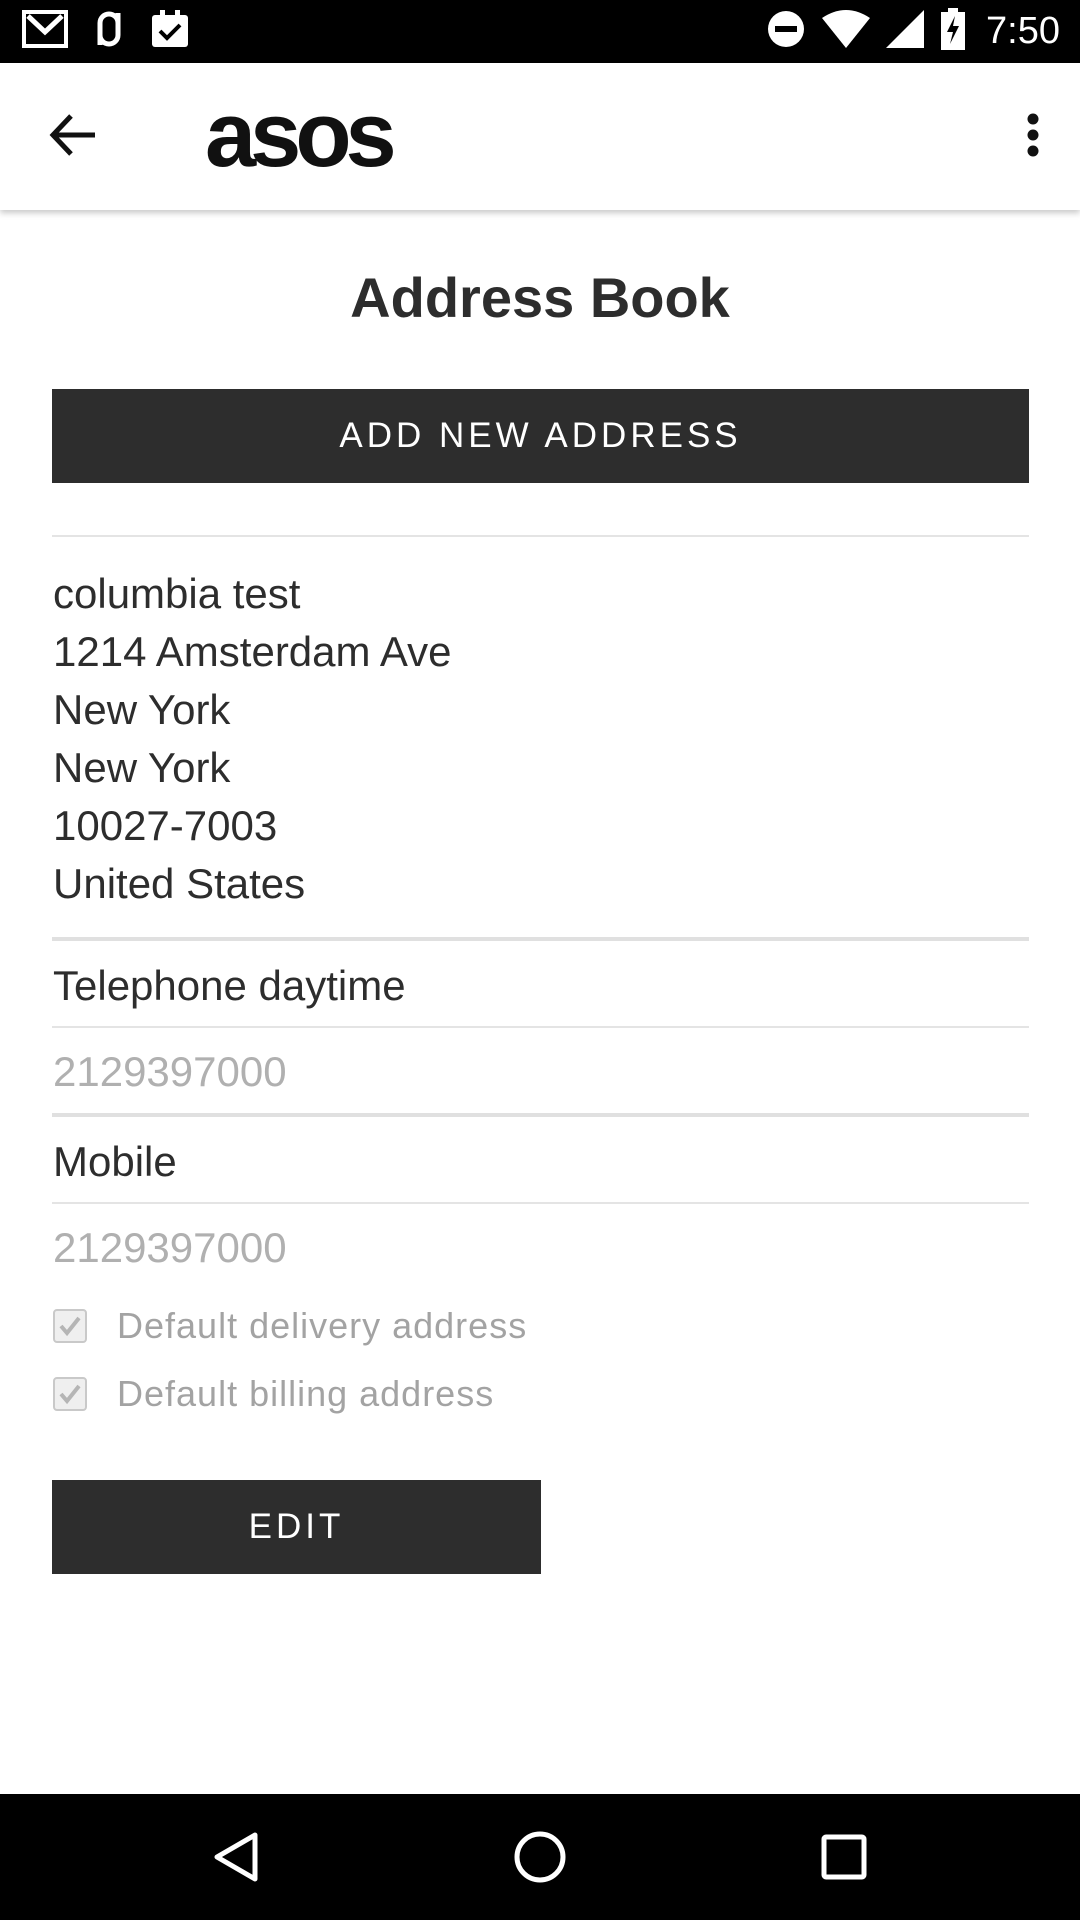 This screenshot has height=1920, width=1080. I want to click on do-not-disturb-icon, so click(786, 31).